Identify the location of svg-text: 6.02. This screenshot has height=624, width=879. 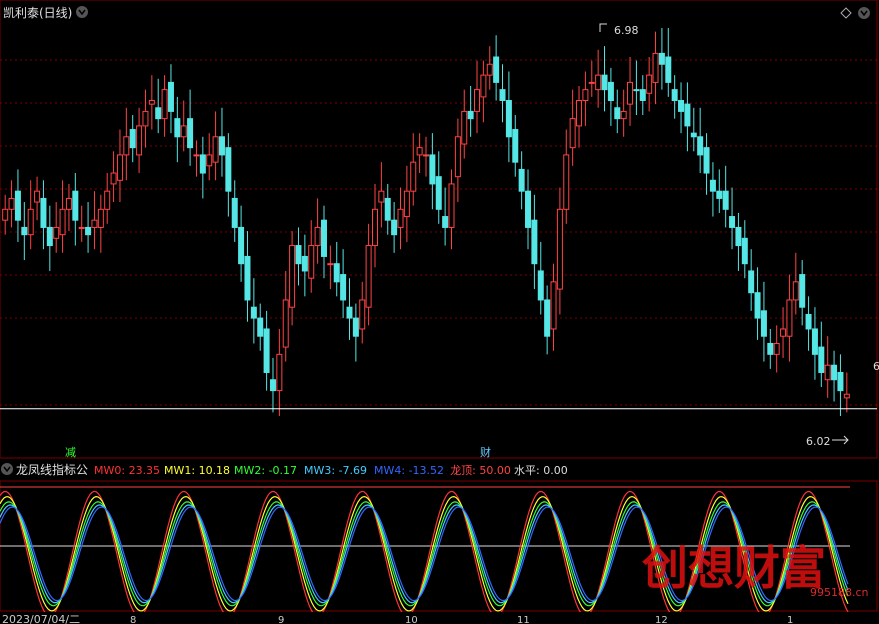
(818, 441).